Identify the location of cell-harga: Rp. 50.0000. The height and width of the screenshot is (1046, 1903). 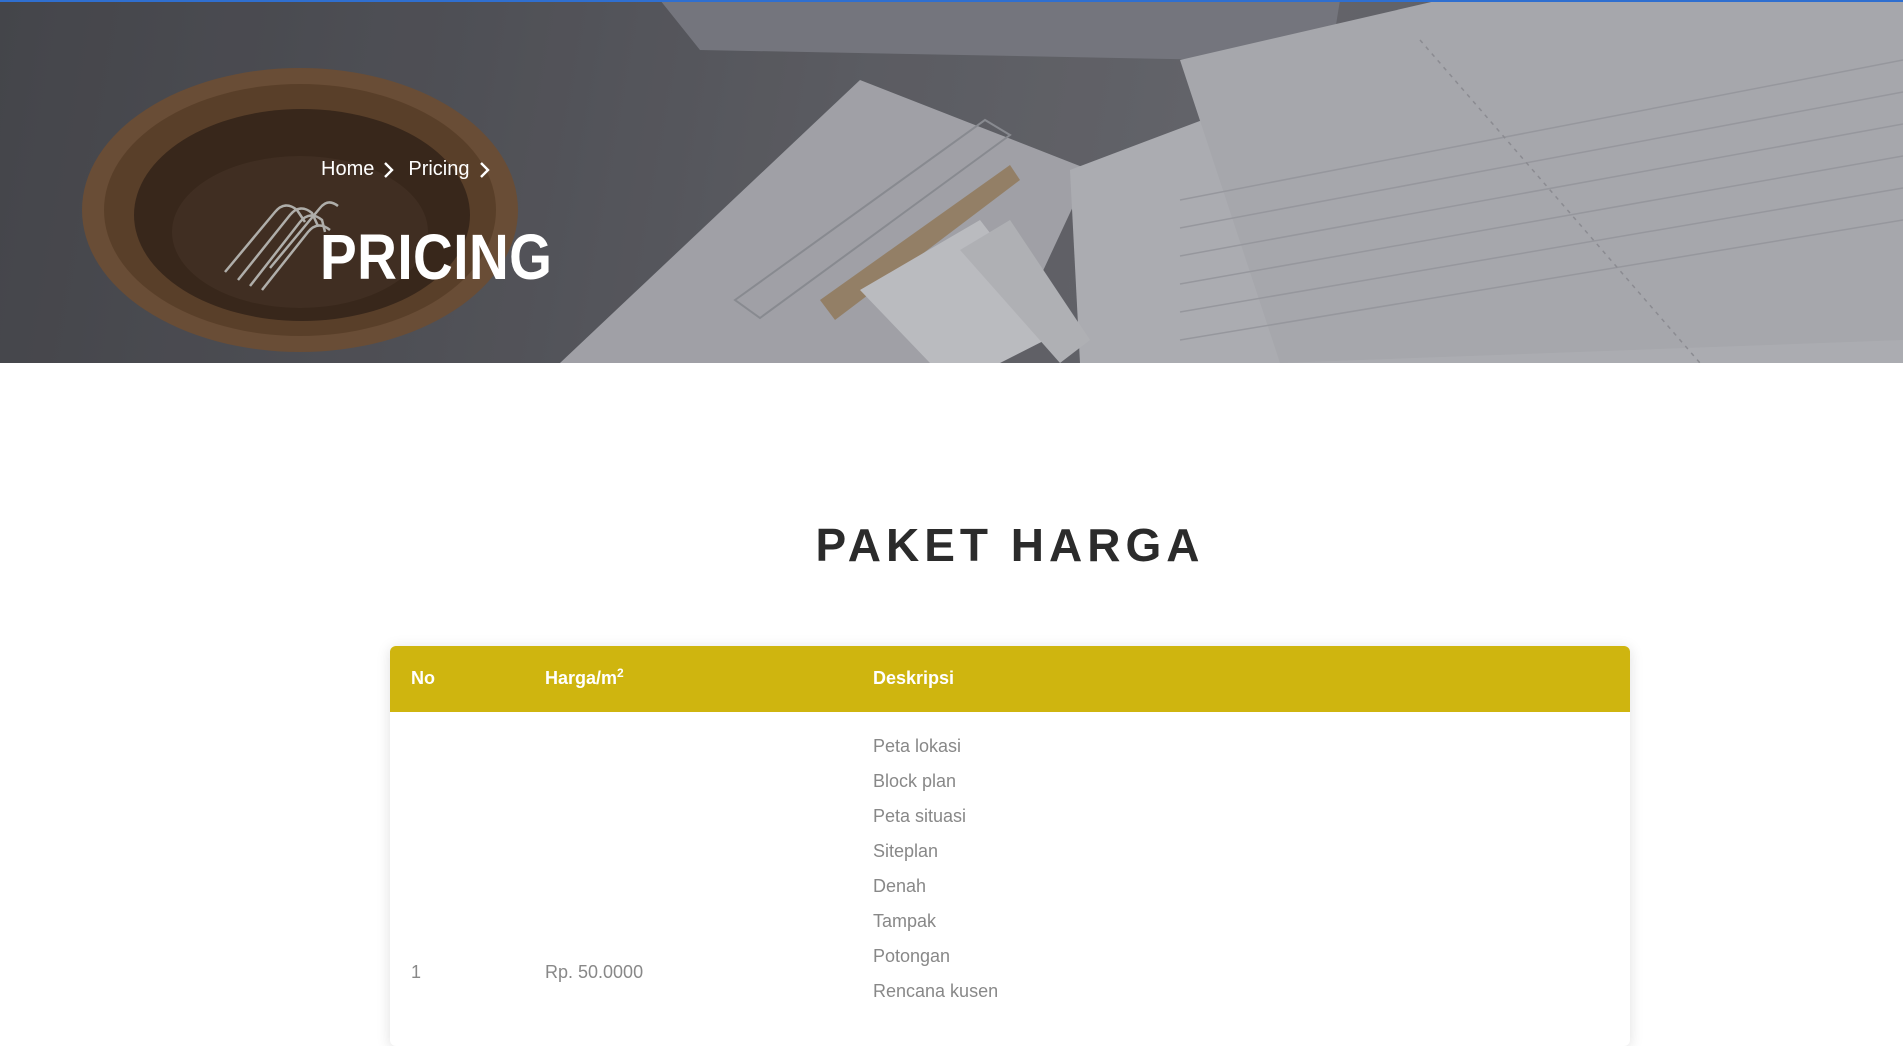
(594, 972).